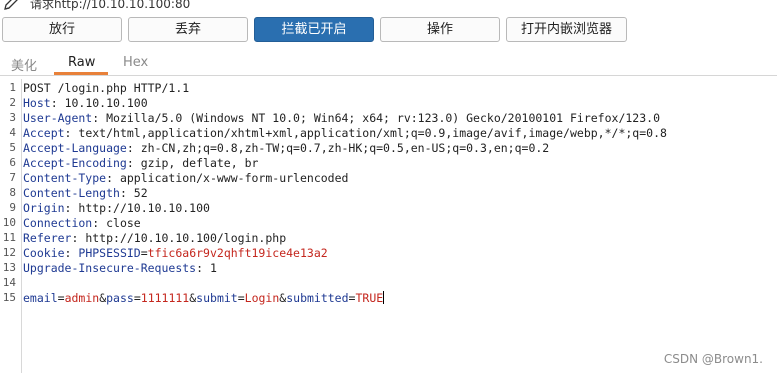 The height and width of the screenshot is (373, 777). Describe the element at coordinates (12, 102) in the screenshot. I see `line-number: 2` at that location.